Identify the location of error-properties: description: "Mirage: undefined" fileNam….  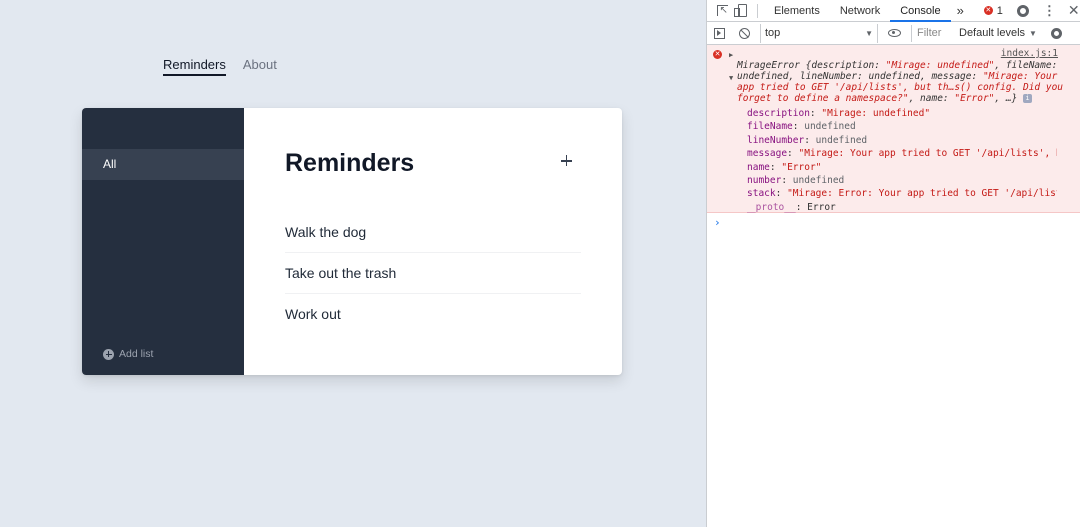
(904, 160).